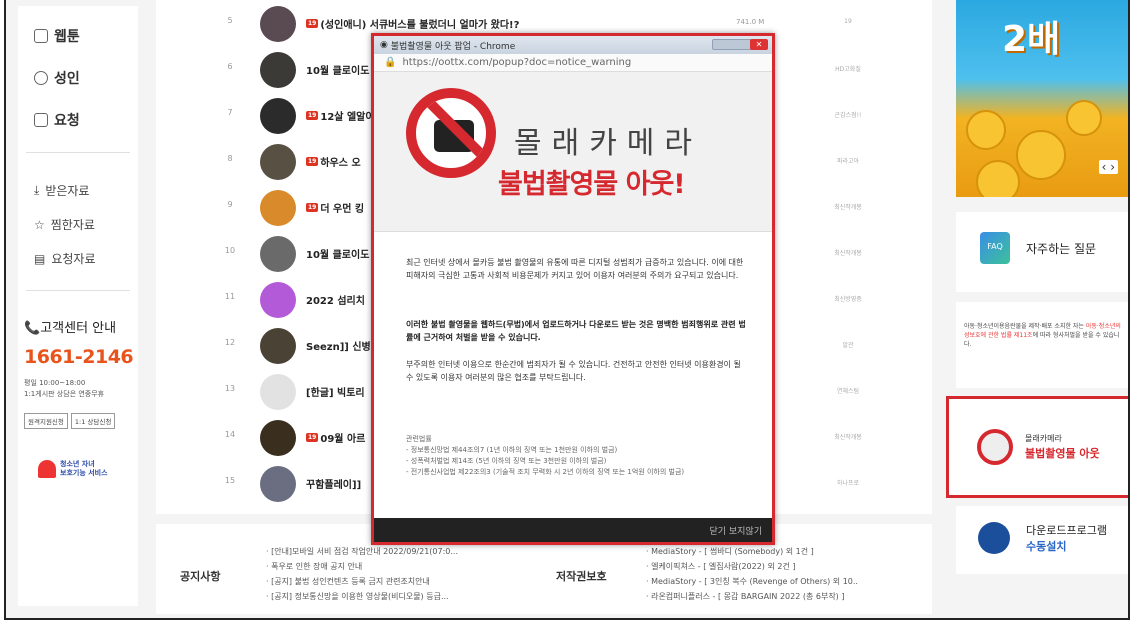 The height and width of the screenshot is (622, 1133). What do you see at coordinates (46, 421) in the screenshot?
I see `remote-support-button: 원격지원신청` at bounding box center [46, 421].